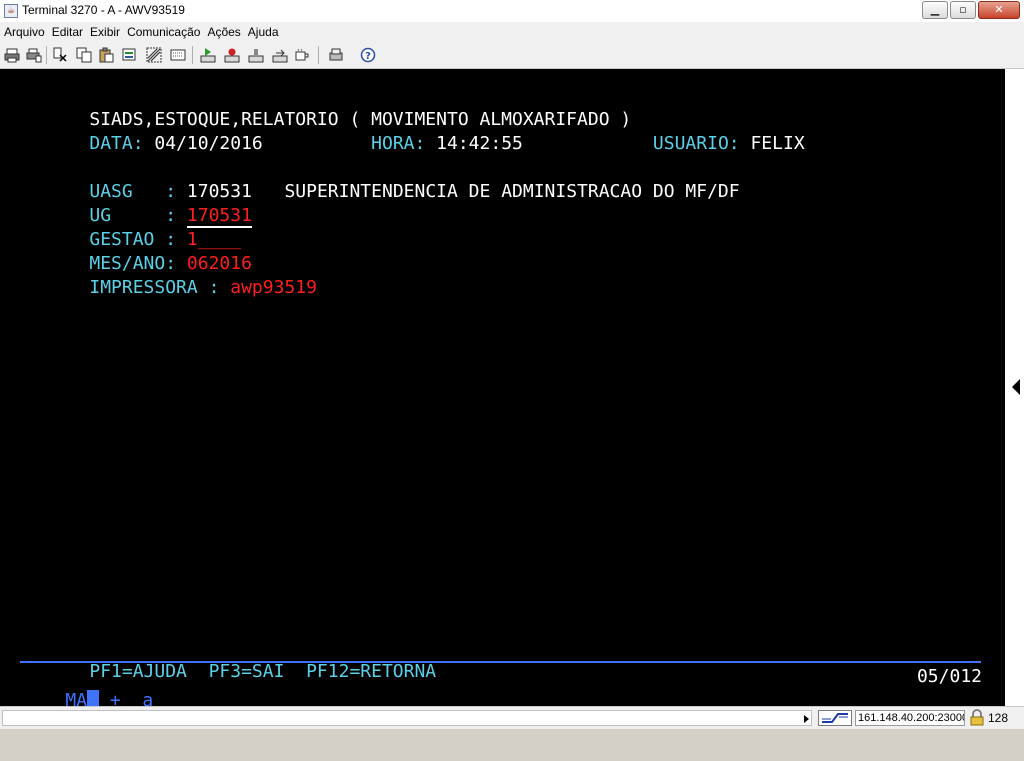  Describe the element at coordinates (67, 32) in the screenshot. I see `menu-editar: Editar` at that location.